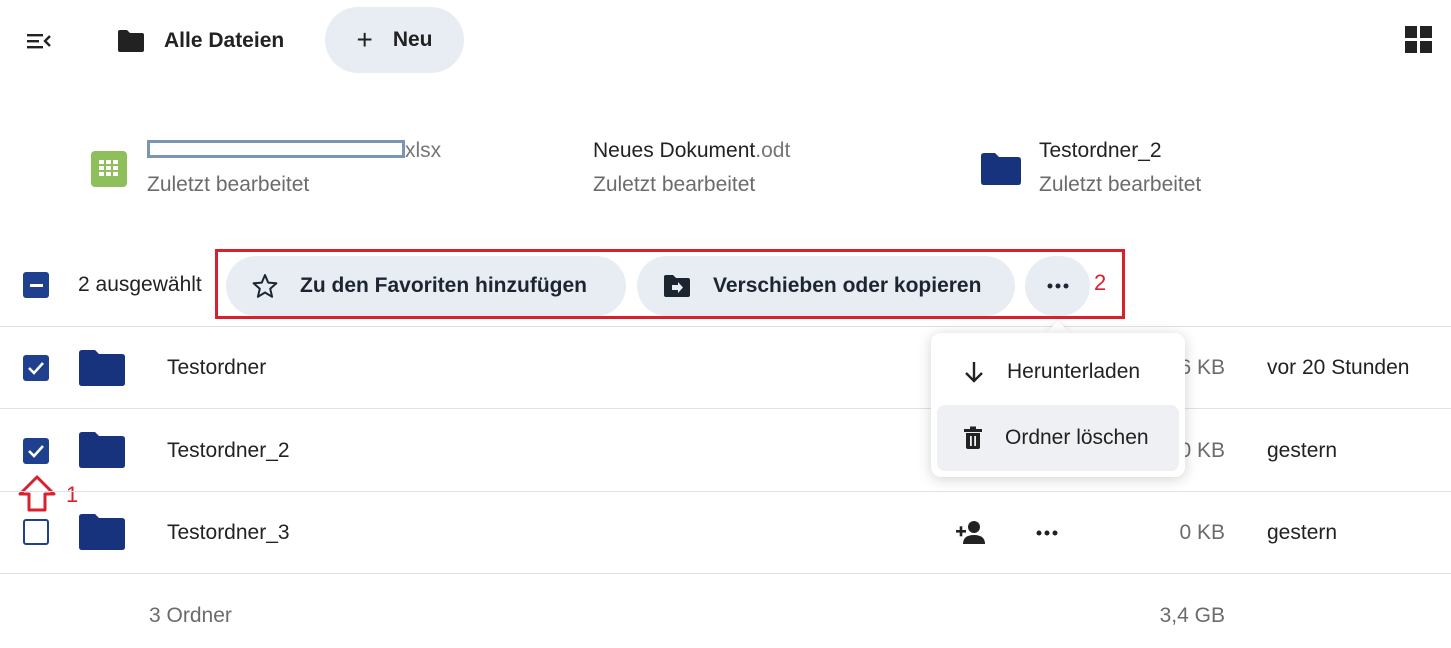  I want to click on recent-file-document: Neues Dokument.odt Zuletzt bearbeitet, so click(691, 173).